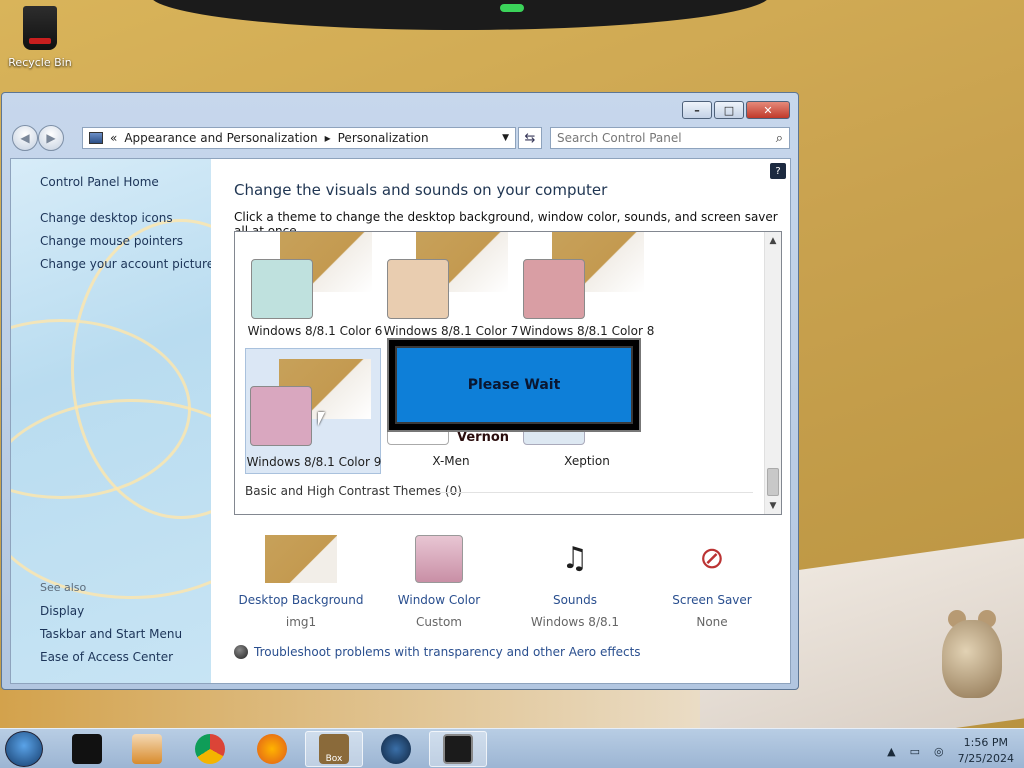  I want to click on breadcrumb-appearance: Appearance and Personalization, so click(220, 138).